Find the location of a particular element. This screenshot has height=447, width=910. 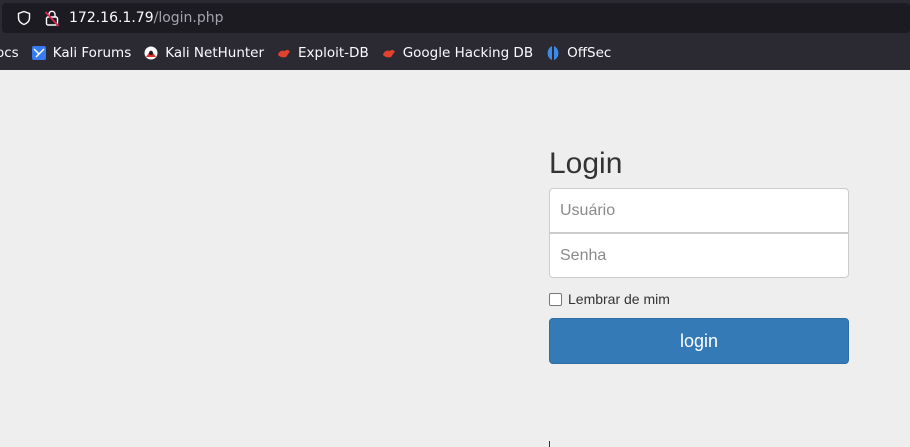

bookmark-kali-forums: Kali Forums is located at coordinates (81, 53).